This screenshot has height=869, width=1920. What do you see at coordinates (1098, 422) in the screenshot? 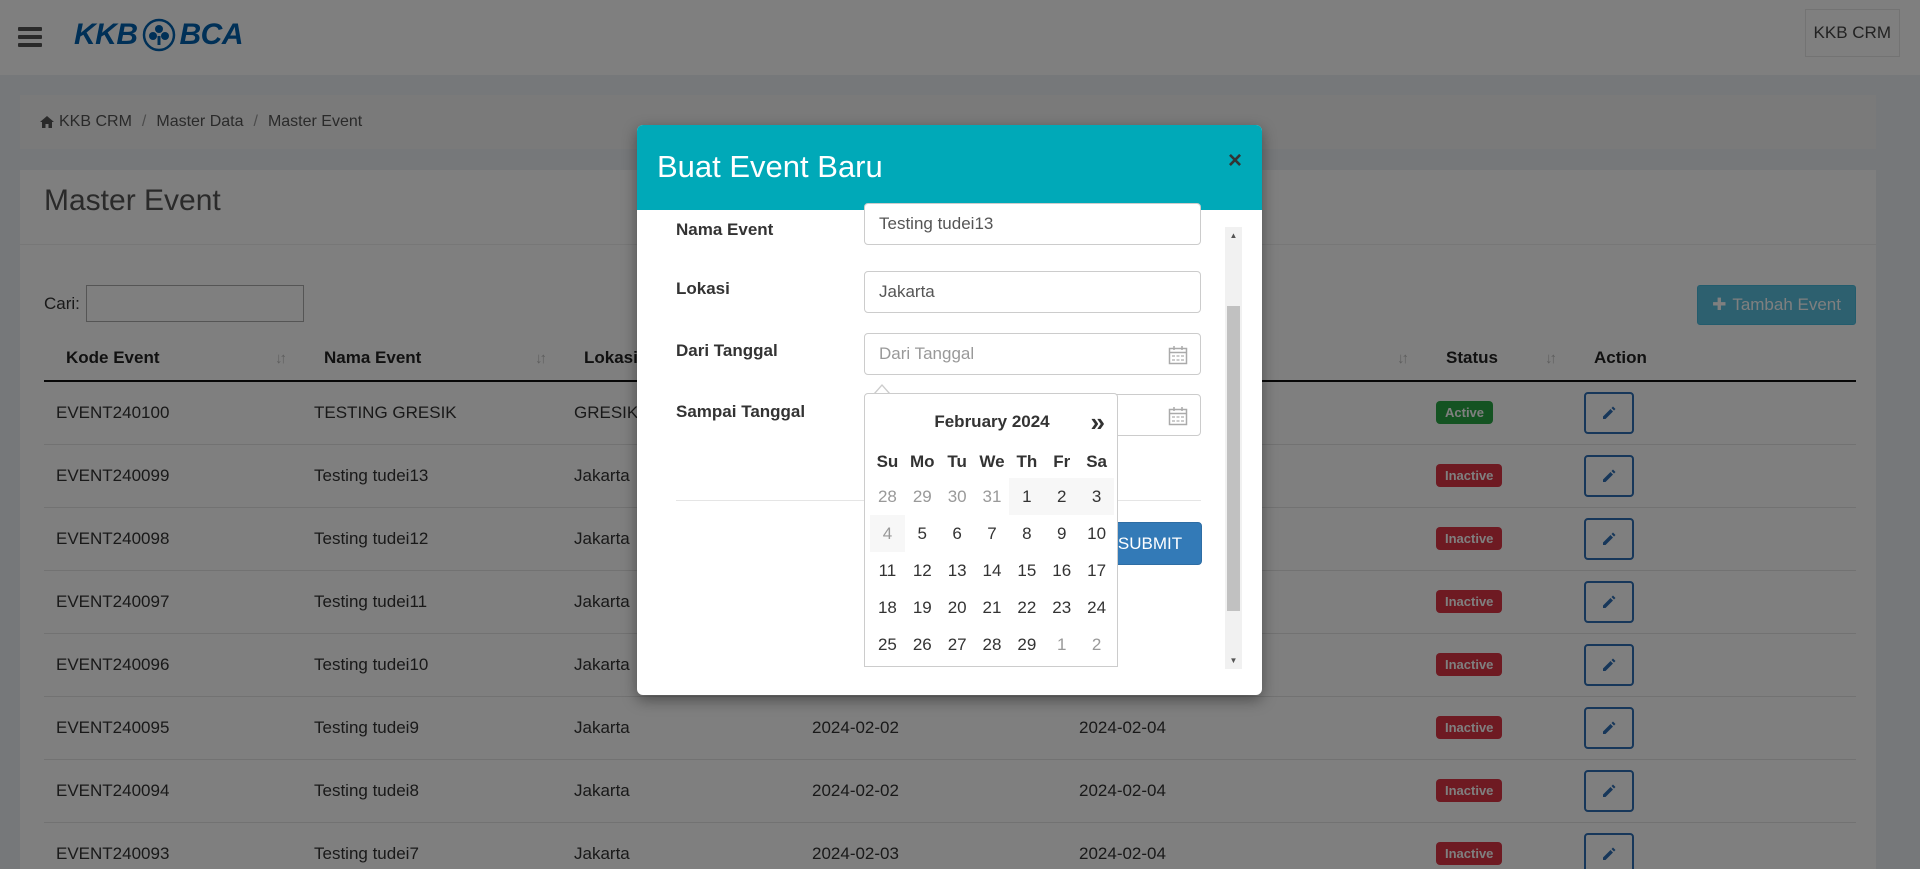
I see `datepicker-next-icon: »` at bounding box center [1098, 422].